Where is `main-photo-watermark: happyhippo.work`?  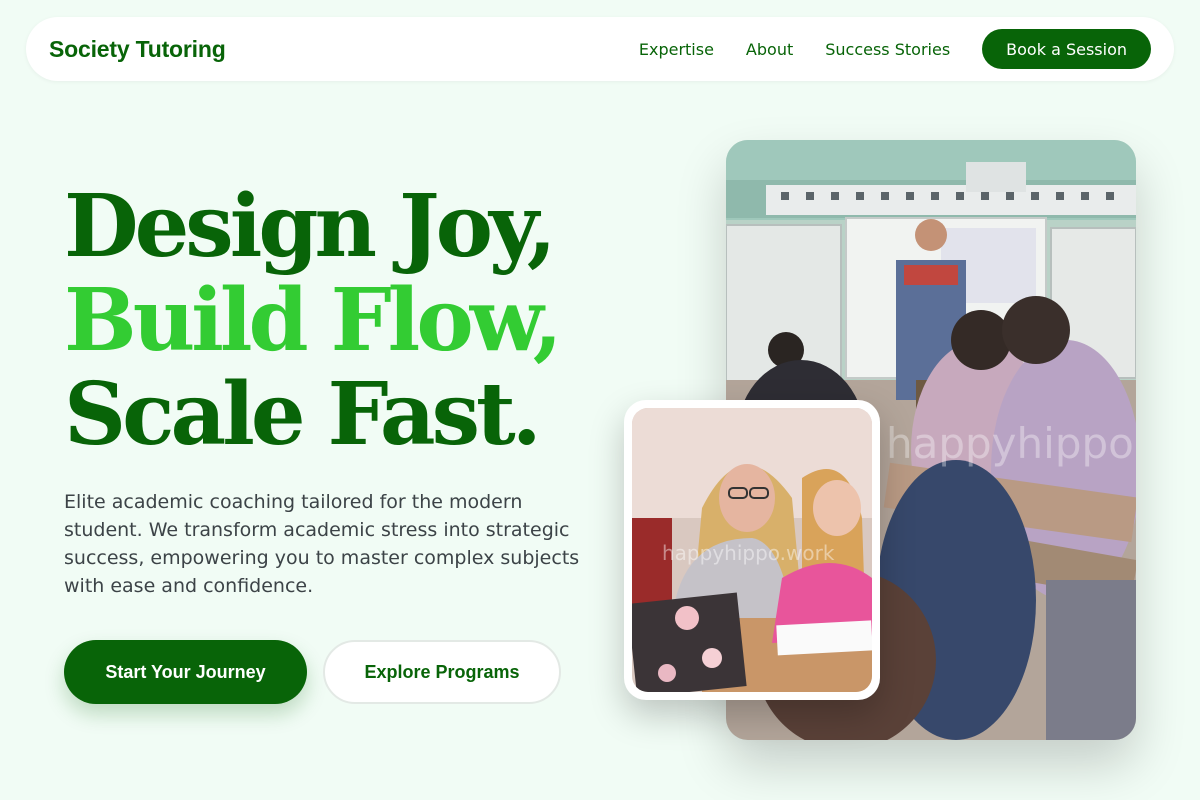 main-photo-watermark: happyhippo.work is located at coordinates (1011, 443).